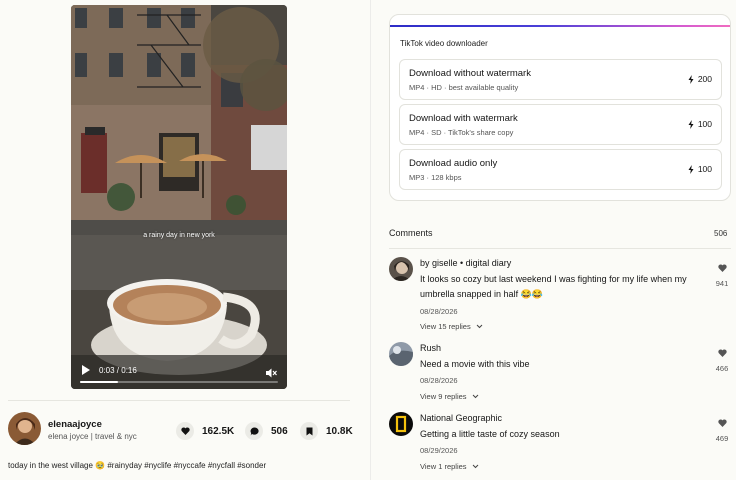 Image resolution: width=736 pixels, height=480 pixels. Describe the element at coordinates (443, 466) in the screenshot. I see `view-replies-label: View 1 replies` at that location.